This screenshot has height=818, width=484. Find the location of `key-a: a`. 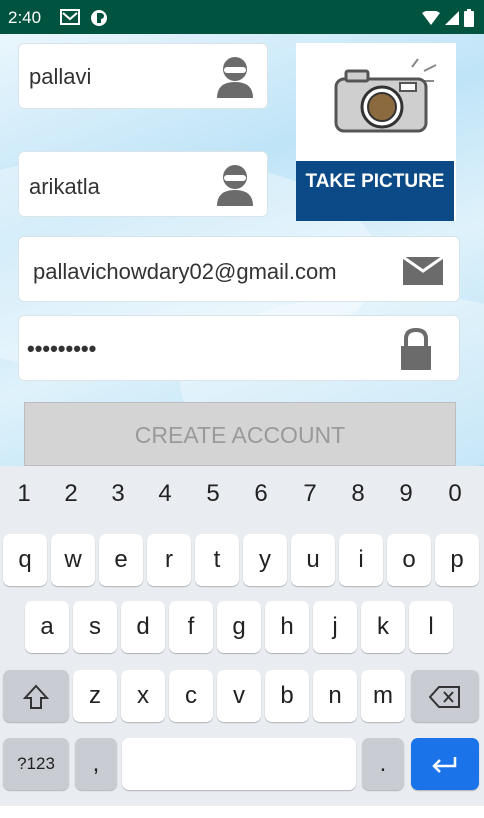

key-a: a is located at coordinates (47, 627).